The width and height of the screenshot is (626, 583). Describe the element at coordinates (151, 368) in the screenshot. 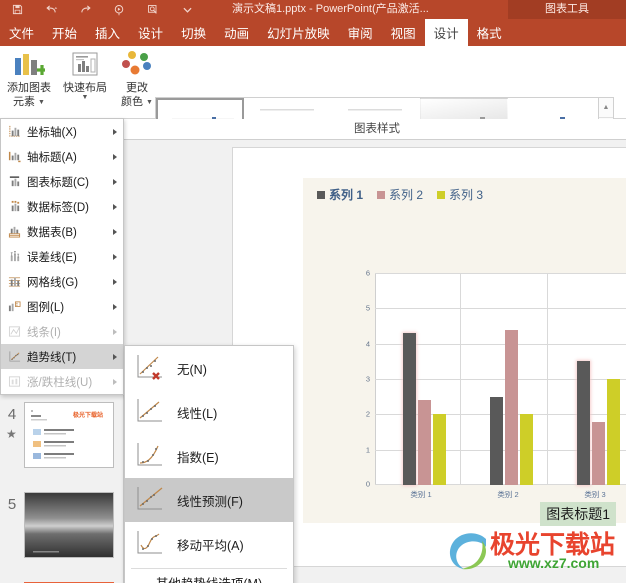

I see `trendline-none-icon` at that location.